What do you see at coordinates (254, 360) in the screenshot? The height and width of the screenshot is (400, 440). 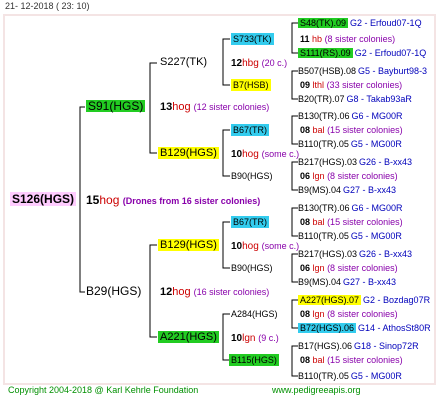 I see `queen-b115: B115(HGS)` at bounding box center [254, 360].